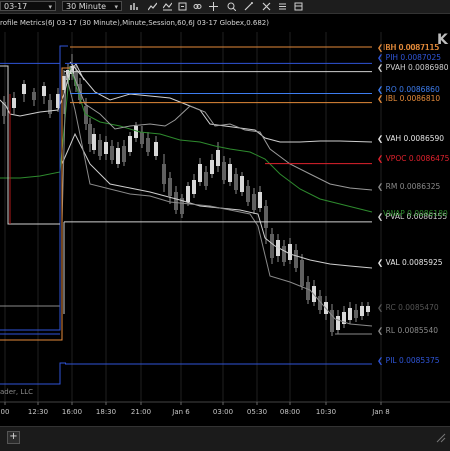 Image resolution: width=450 pixels, height=451 pixels. Describe the element at coordinates (72, 412) in the screenshot. I see `x-axis-tick-label: 16:00` at that location.